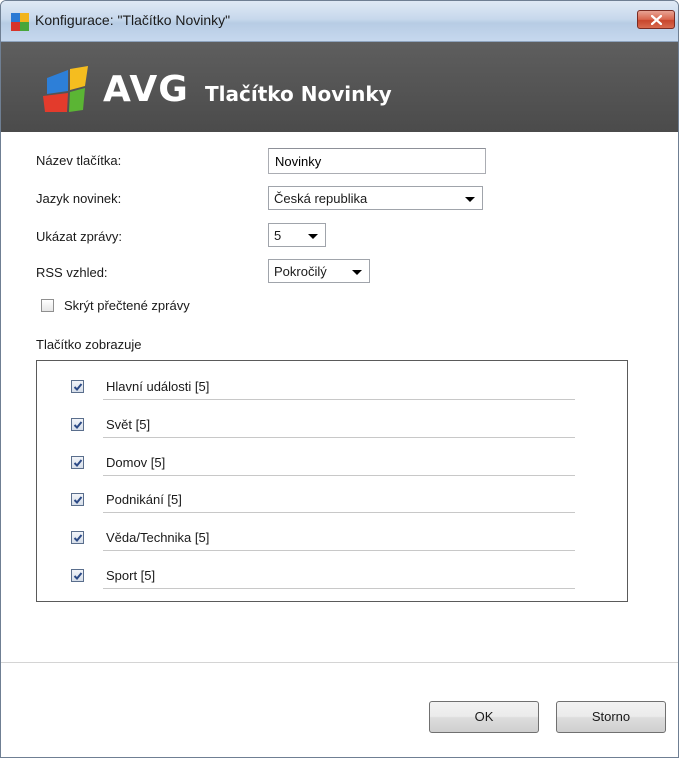 The height and width of the screenshot is (758, 679). Describe the element at coordinates (323, 426) in the screenshot. I see `news-item-svet: Svět [5]` at that location.